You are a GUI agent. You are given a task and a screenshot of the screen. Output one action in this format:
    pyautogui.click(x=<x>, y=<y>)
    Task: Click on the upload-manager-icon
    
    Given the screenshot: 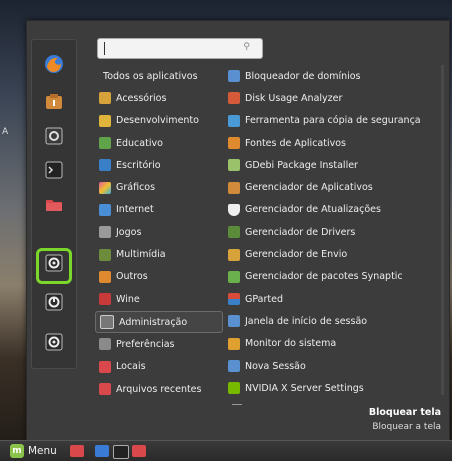 What is the action you would take?
    pyautogui.click(x=234, y=254)
    